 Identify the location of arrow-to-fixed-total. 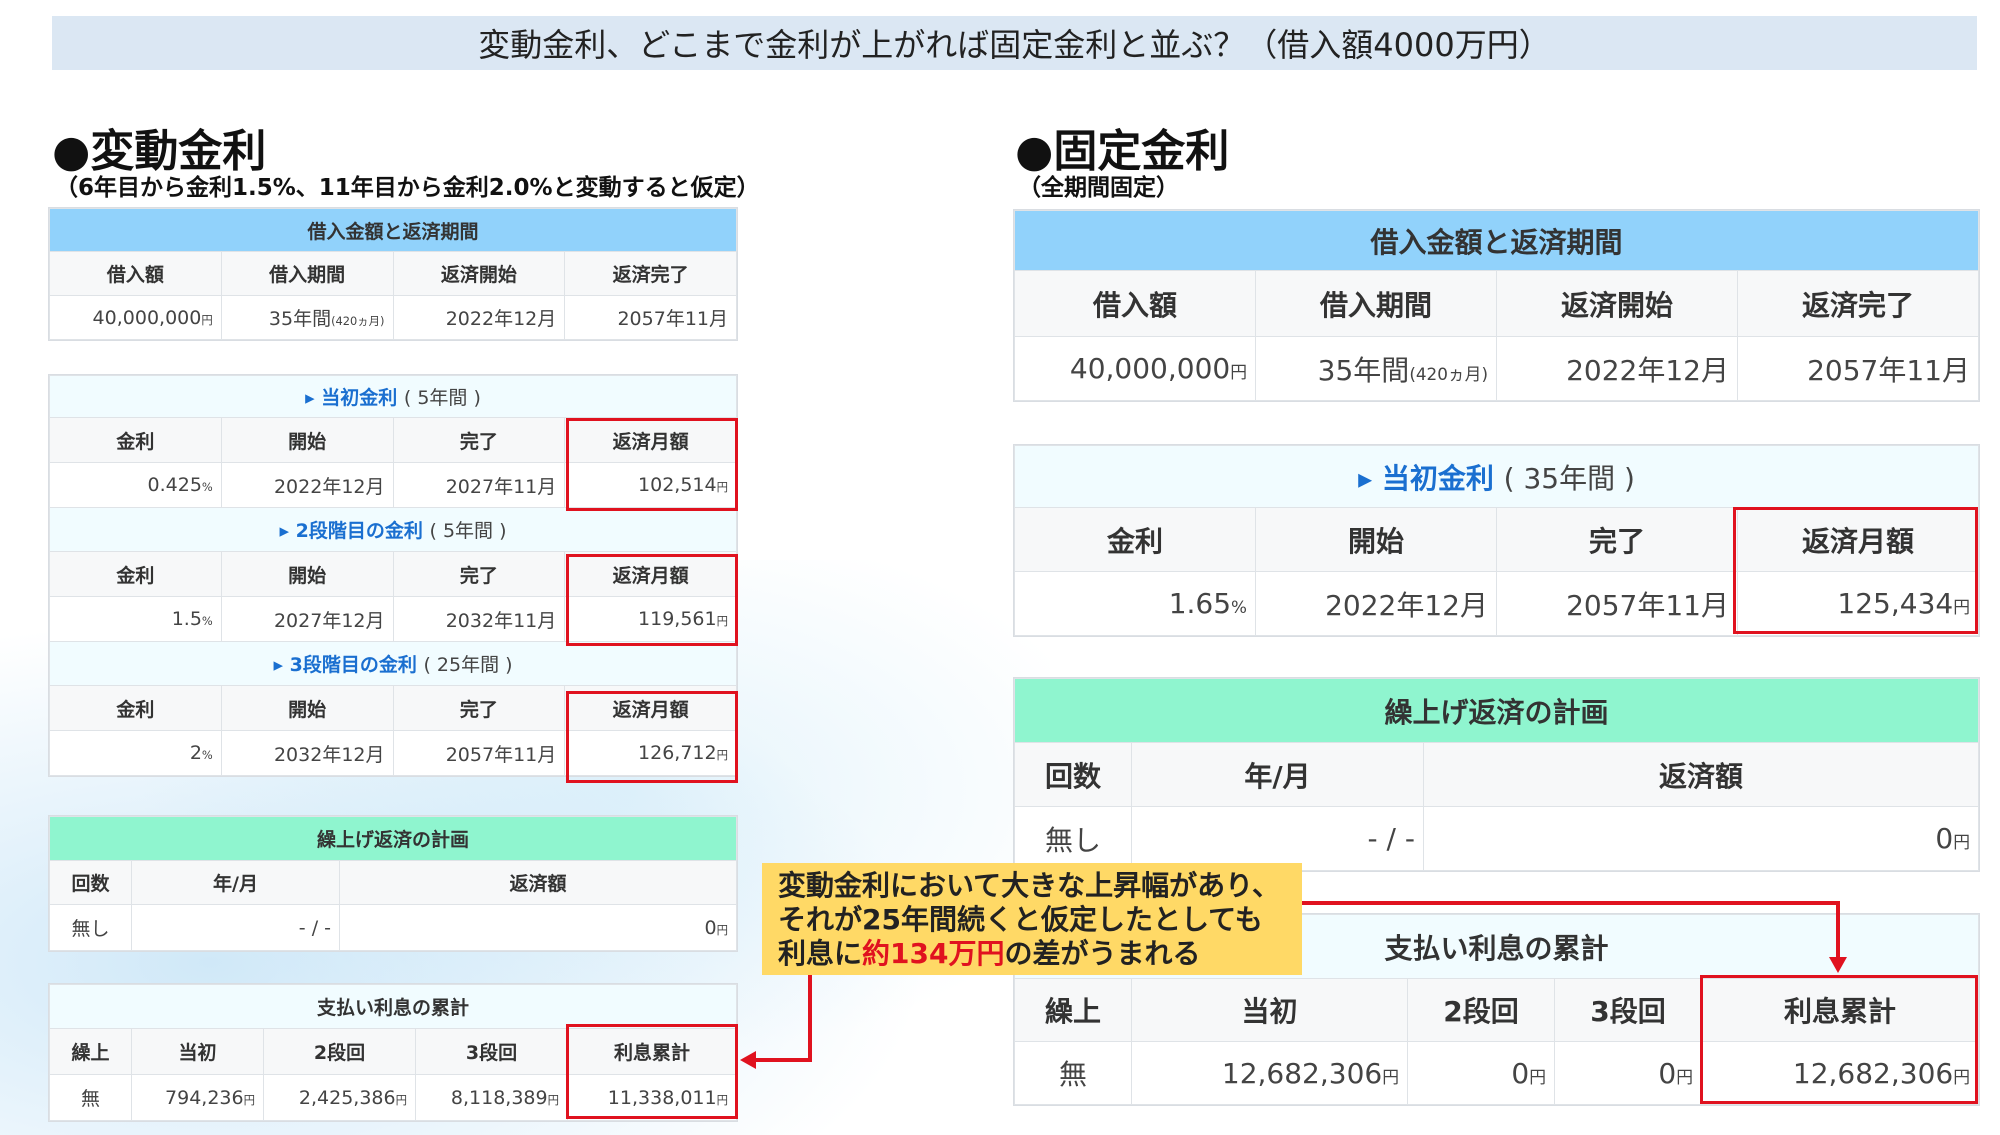
(1571, 930).